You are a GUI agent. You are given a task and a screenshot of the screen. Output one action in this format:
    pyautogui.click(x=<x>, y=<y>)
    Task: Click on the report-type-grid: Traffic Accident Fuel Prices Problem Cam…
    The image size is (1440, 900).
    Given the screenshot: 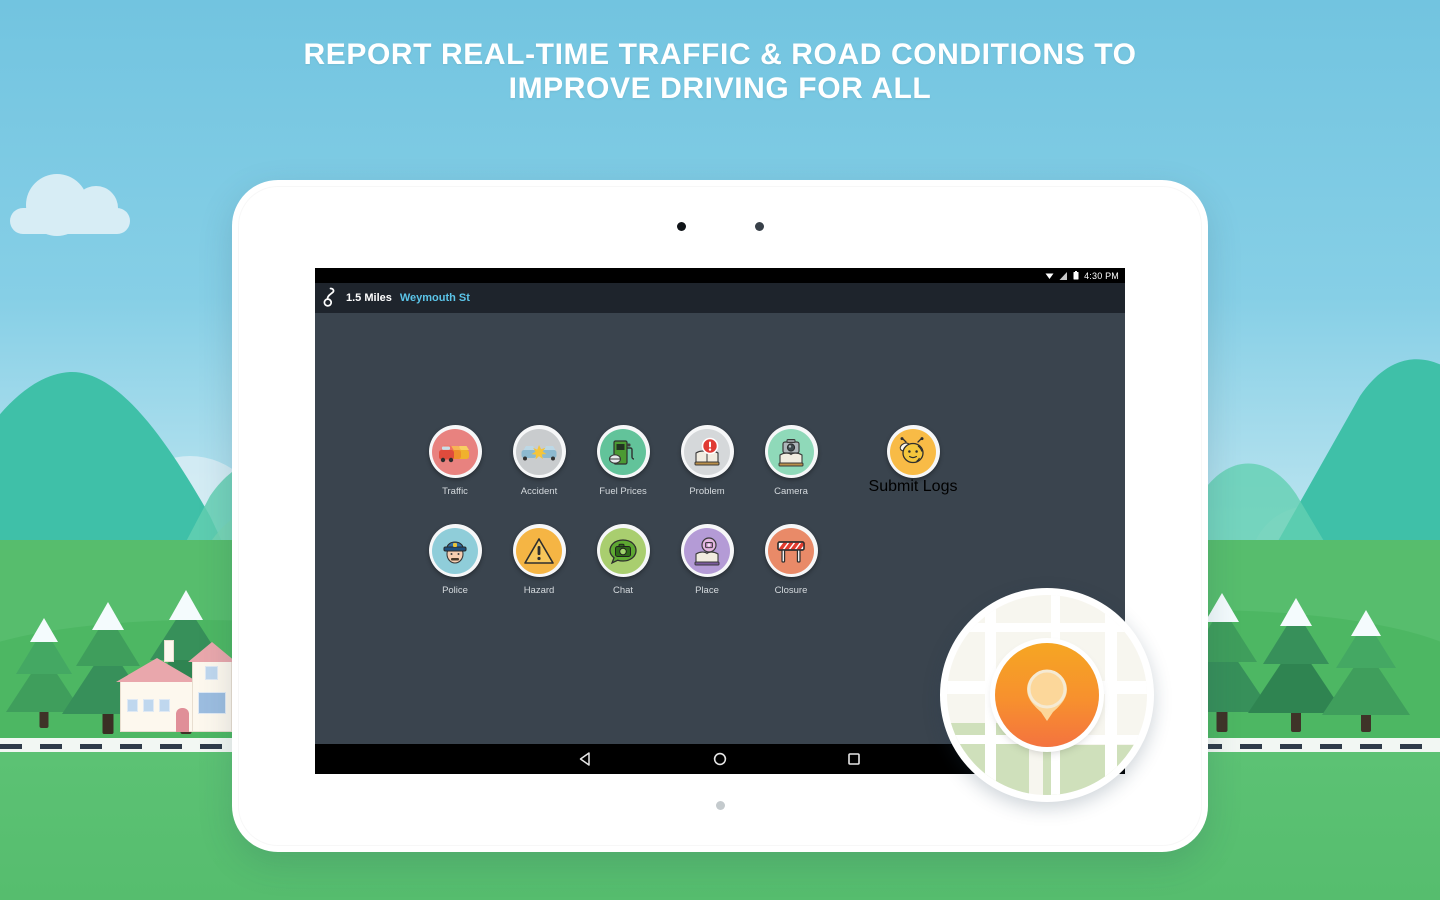 What is the action you would take?
    pyautogui.click(x=623, y=510)
    